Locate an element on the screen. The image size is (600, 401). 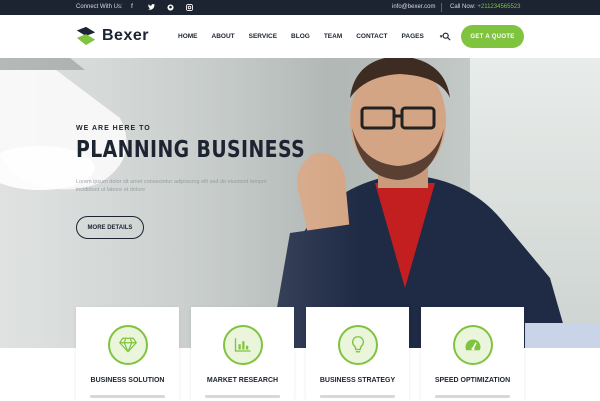
service-title: BUSINESS SOLUTION is located at coordinates (127, 380).